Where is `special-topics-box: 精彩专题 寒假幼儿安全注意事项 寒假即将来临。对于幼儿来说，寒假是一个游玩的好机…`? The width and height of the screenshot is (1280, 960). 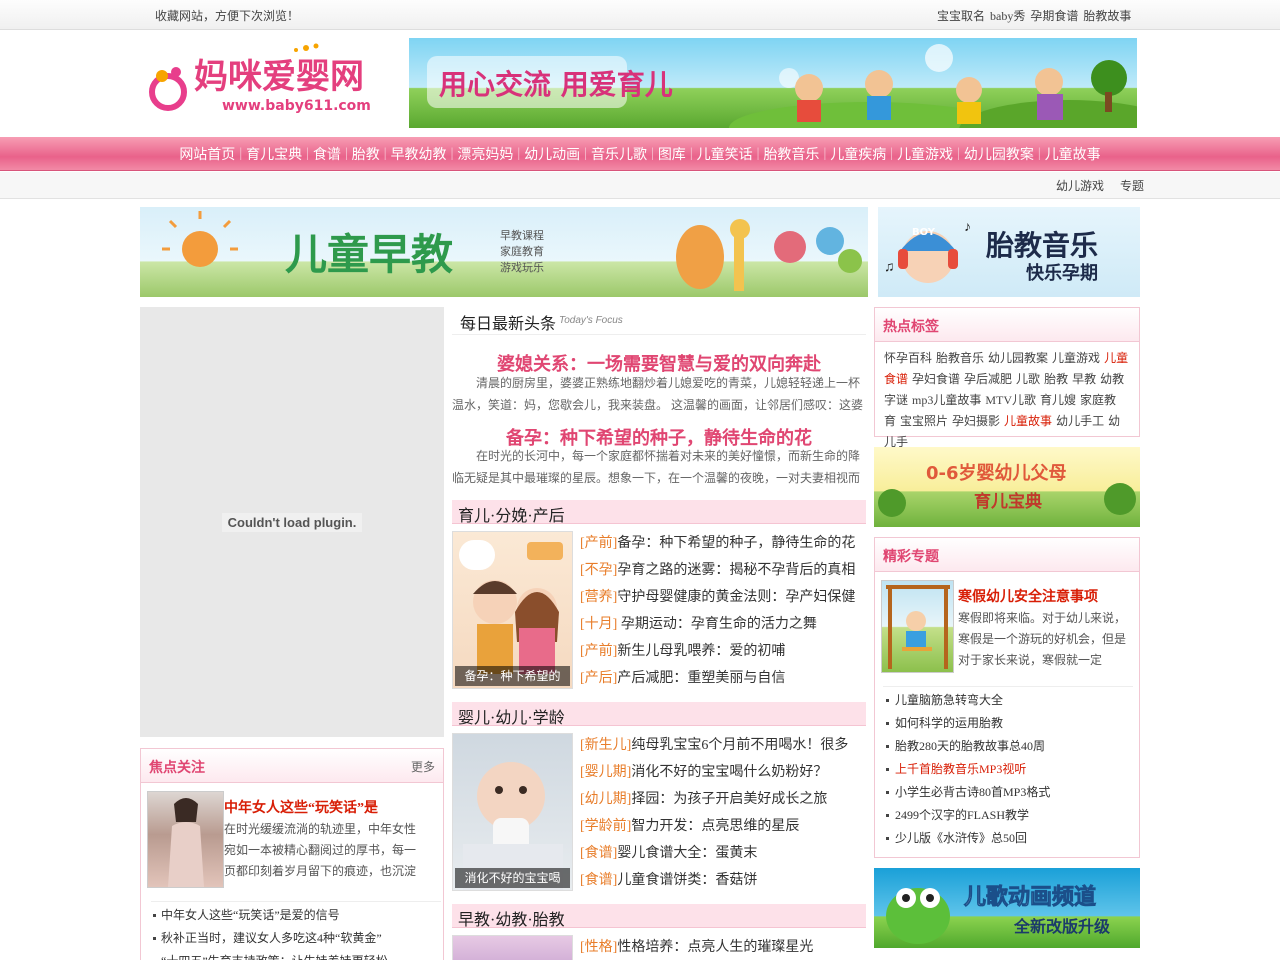 special-topics-box: 精彩专题 寒假幼儿安全注意事项 寒假即将来临。对于幼儿来说，寒假是一个游玩的好机… is located at coordinates (1007, 697).